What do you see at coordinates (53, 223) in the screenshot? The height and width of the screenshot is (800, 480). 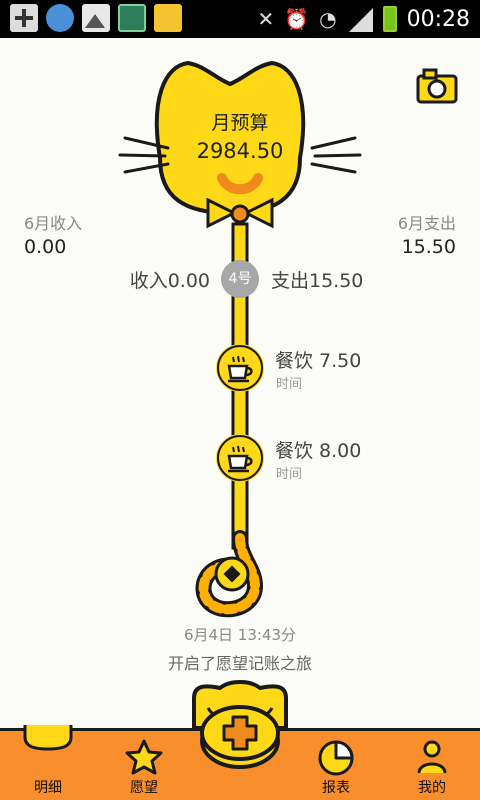 I see `month-income-label: 6月收入` at bounding box center [53, 223].